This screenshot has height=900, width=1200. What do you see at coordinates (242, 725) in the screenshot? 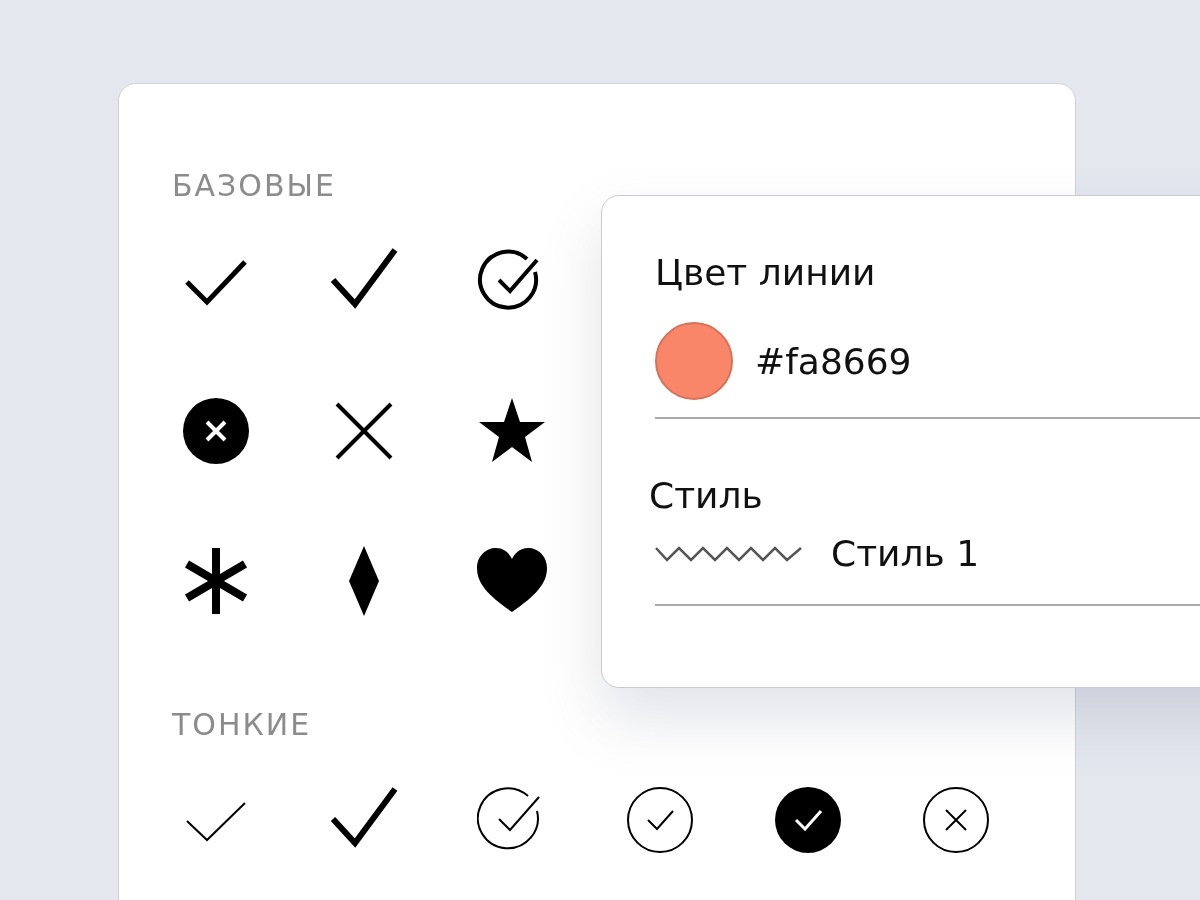
I see `section-heading: ТОНКИЕ` at bounding box center [242, 725].